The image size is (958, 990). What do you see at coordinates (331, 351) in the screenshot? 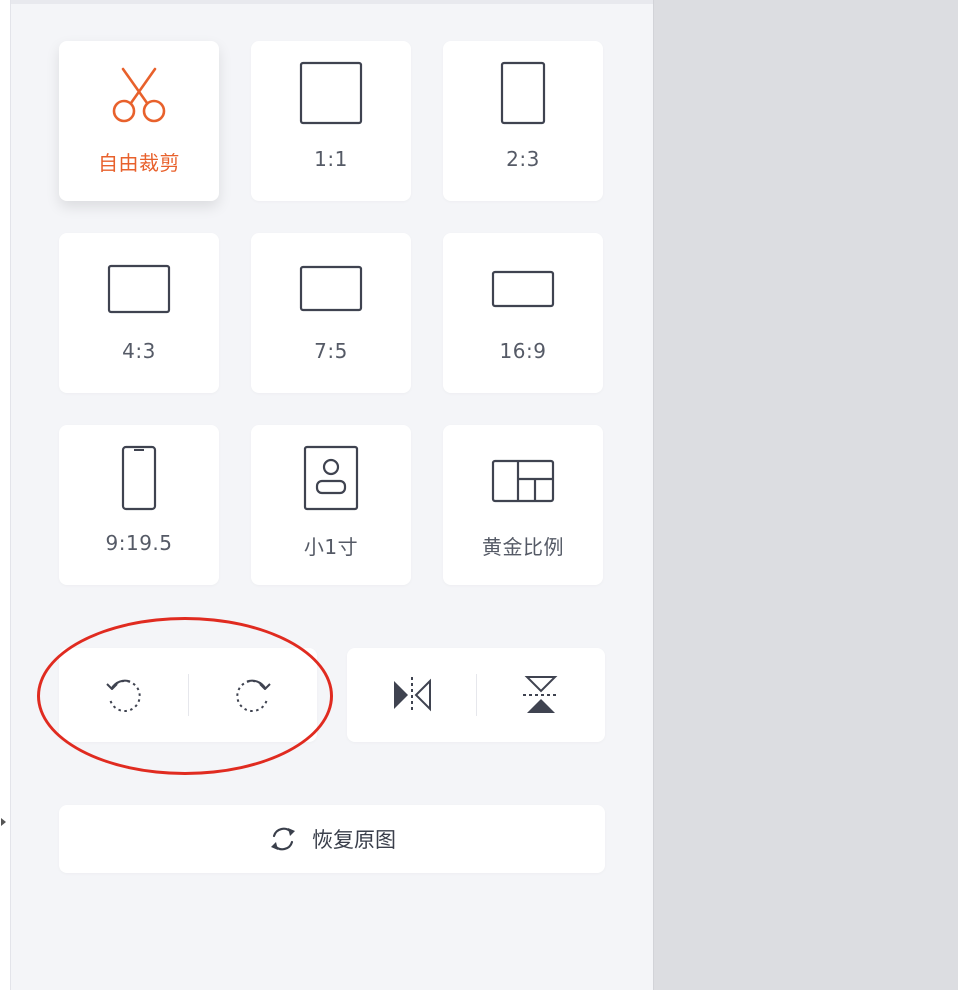
I see `ratio-label: 7:5` at bounding box center [331, 351].